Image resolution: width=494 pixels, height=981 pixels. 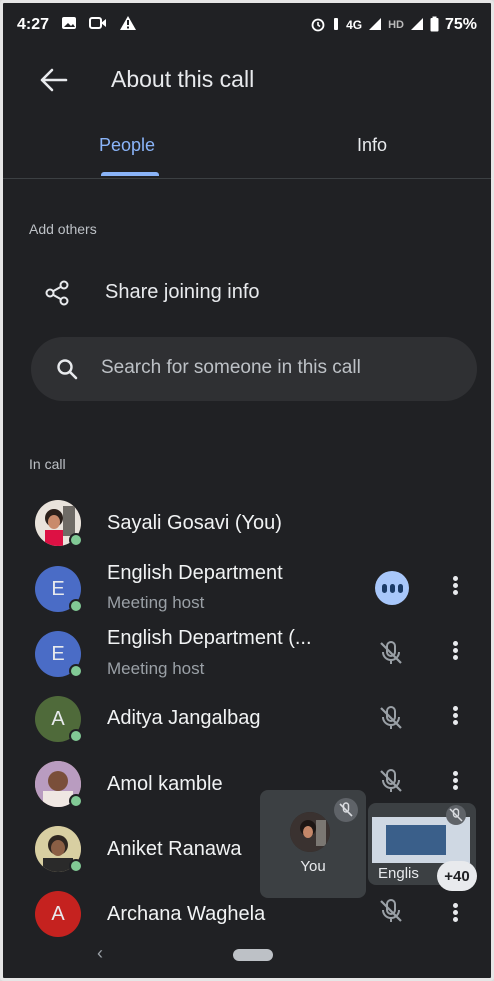 I want to click on tab-selected-indicator, so click(x=130, y=174).